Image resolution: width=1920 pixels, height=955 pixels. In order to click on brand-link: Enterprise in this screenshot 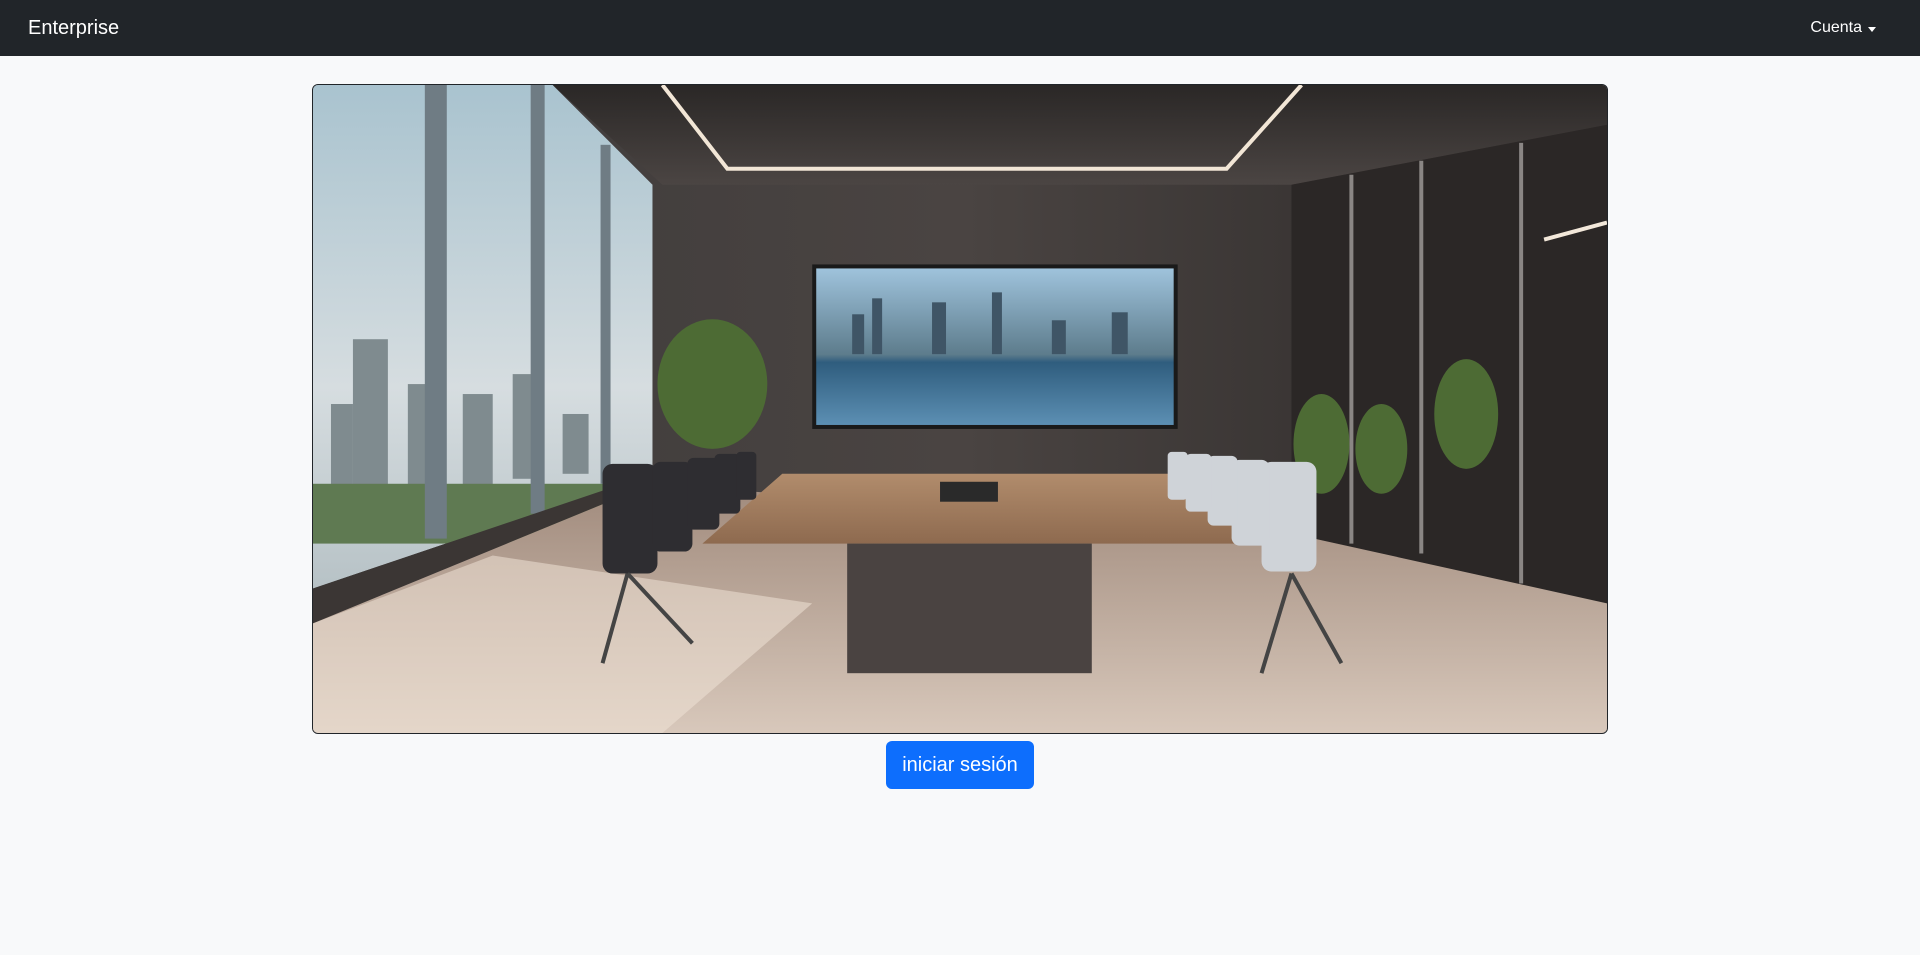, I will do `click(73, 28)`.